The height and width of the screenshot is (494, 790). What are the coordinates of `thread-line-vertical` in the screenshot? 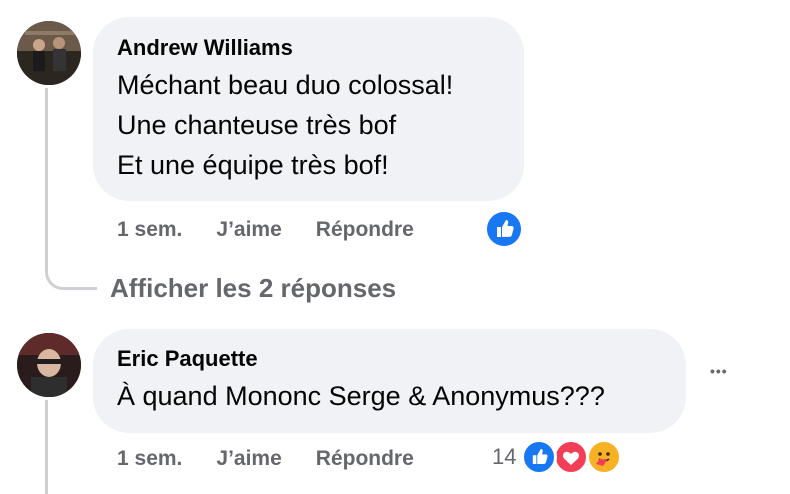 It's located at (46, 180).